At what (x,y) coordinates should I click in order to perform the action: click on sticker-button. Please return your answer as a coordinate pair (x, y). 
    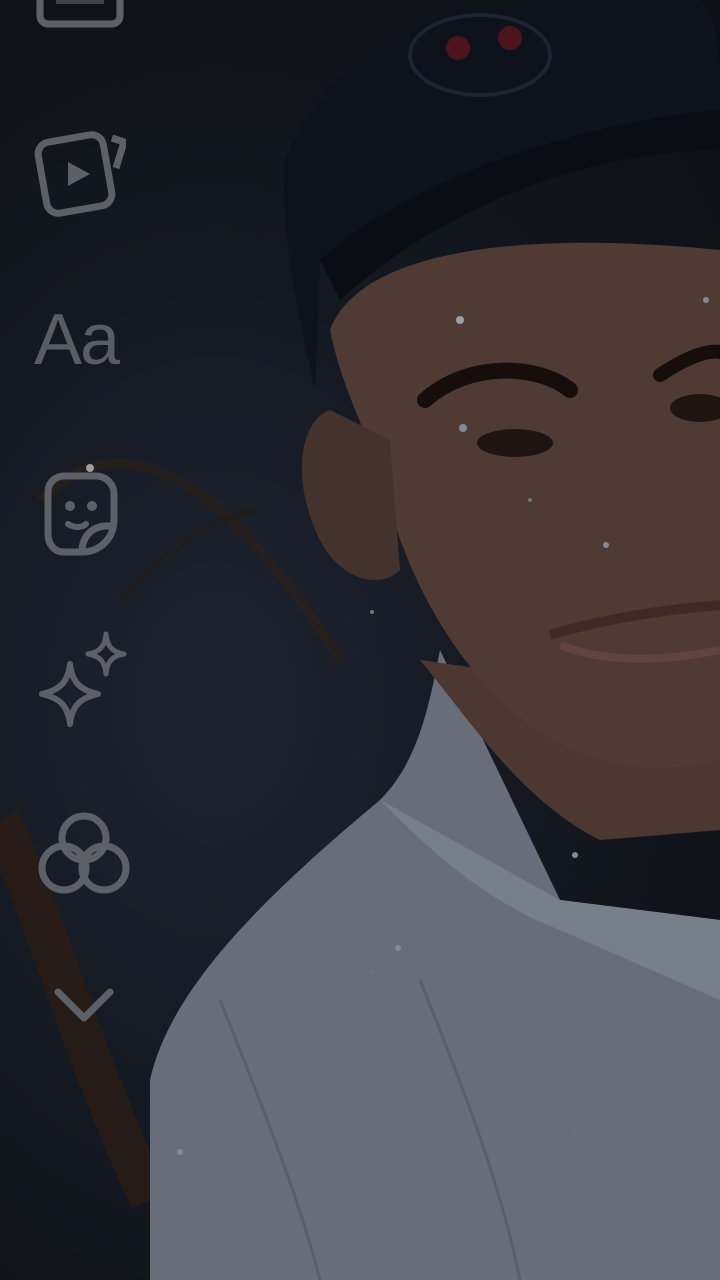
    Looking at the image, I should click on (84, 515).